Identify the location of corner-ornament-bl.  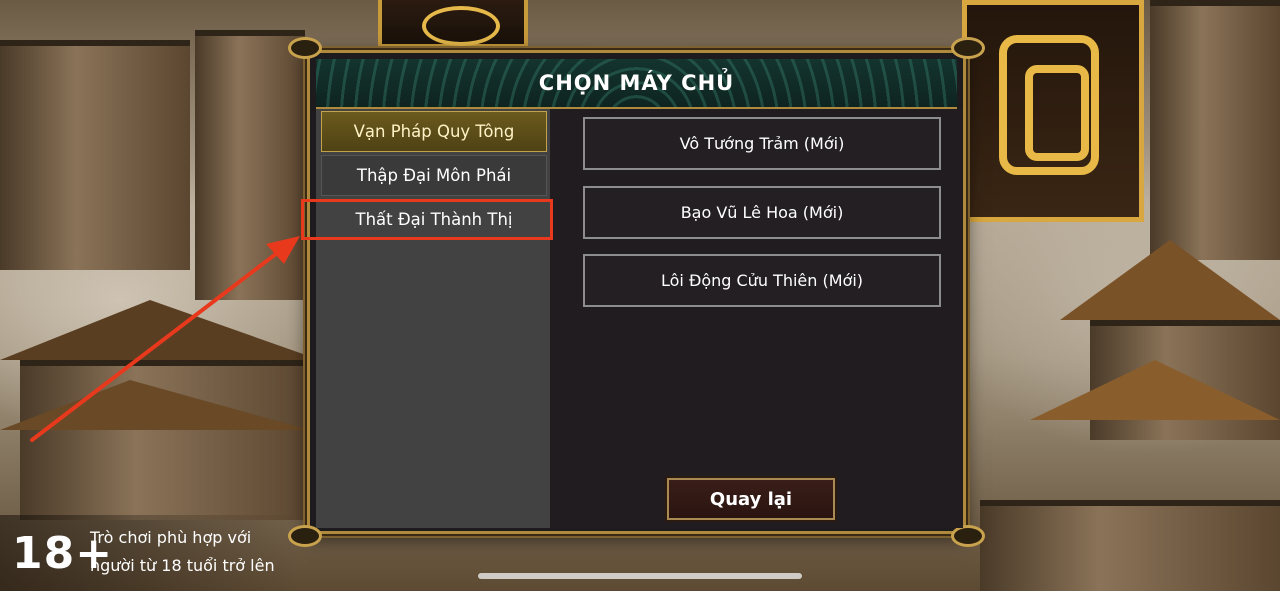
(305, 536).